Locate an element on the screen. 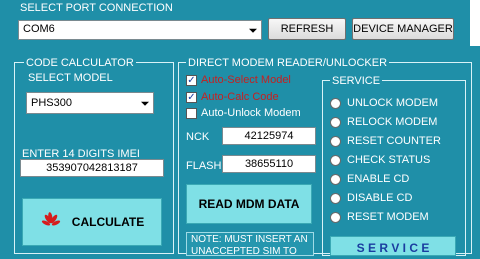 The height and width of the screenshot is (259, 480). nck-field: 42125974 is located at coordinates (269, 136).